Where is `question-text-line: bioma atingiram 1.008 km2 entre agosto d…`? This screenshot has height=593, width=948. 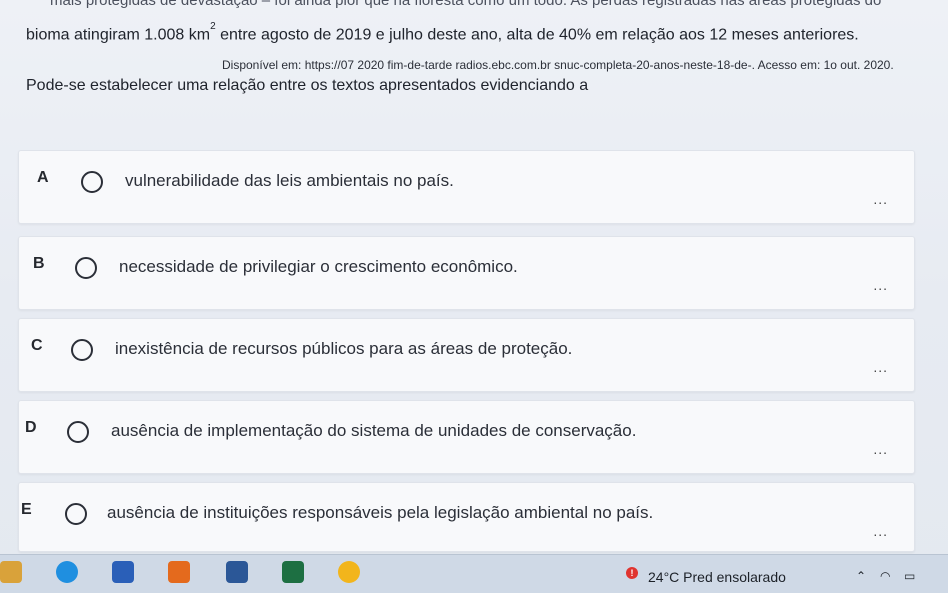 question-text-line: bioma atingiram 1.008 km2 entre agosto d… is located at coordinates (442, 32).